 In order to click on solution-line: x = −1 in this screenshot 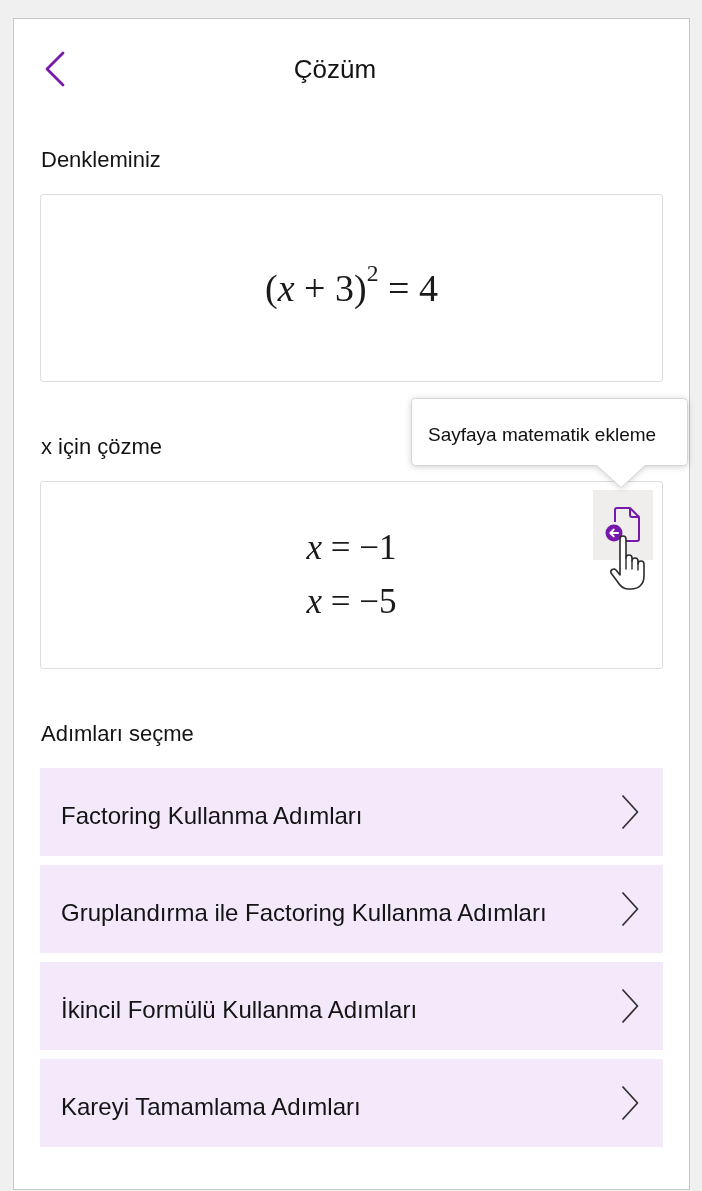, I will do `click(351, 548)`.